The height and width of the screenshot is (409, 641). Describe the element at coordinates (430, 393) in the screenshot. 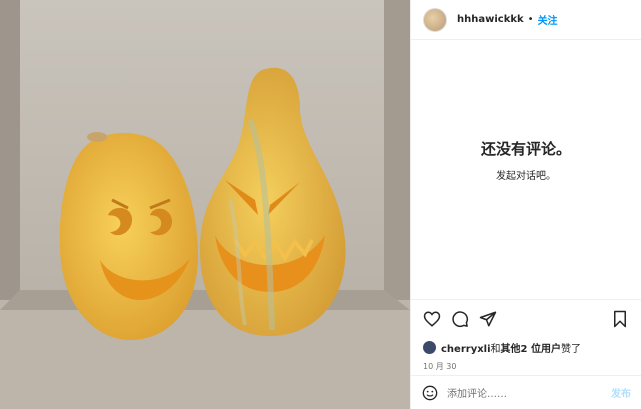

I see `emoji-icon` at that location.